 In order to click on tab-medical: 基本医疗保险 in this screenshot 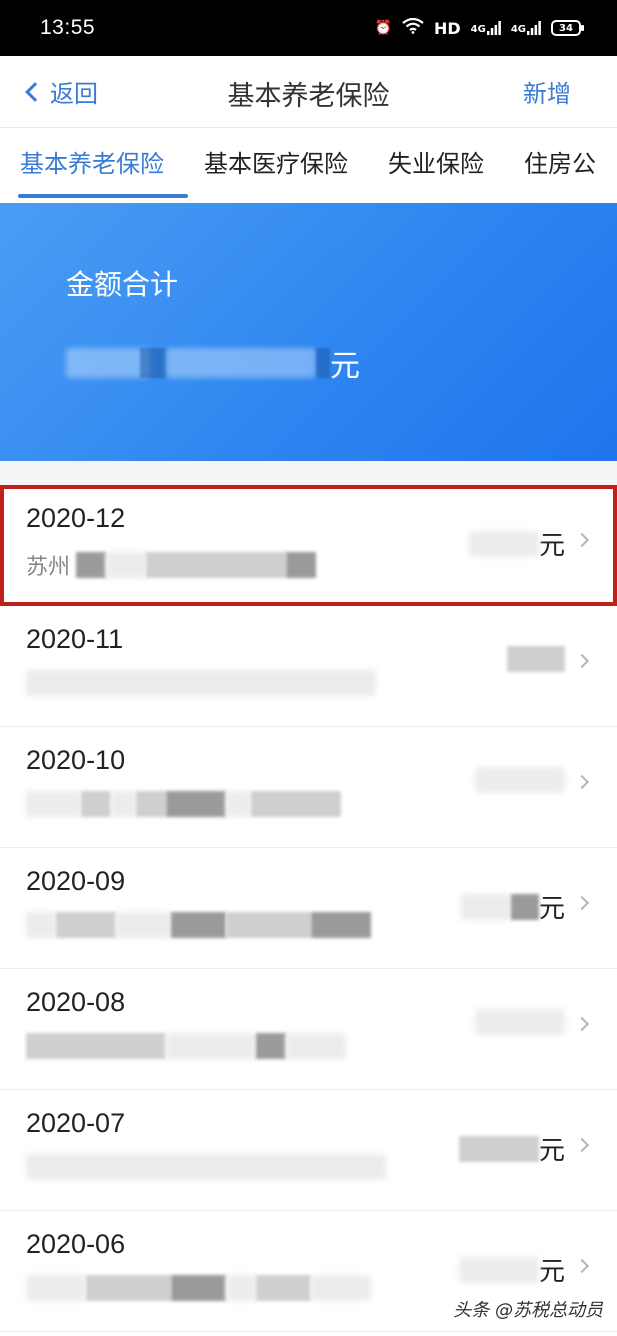, I will do `click(276, 164)`.